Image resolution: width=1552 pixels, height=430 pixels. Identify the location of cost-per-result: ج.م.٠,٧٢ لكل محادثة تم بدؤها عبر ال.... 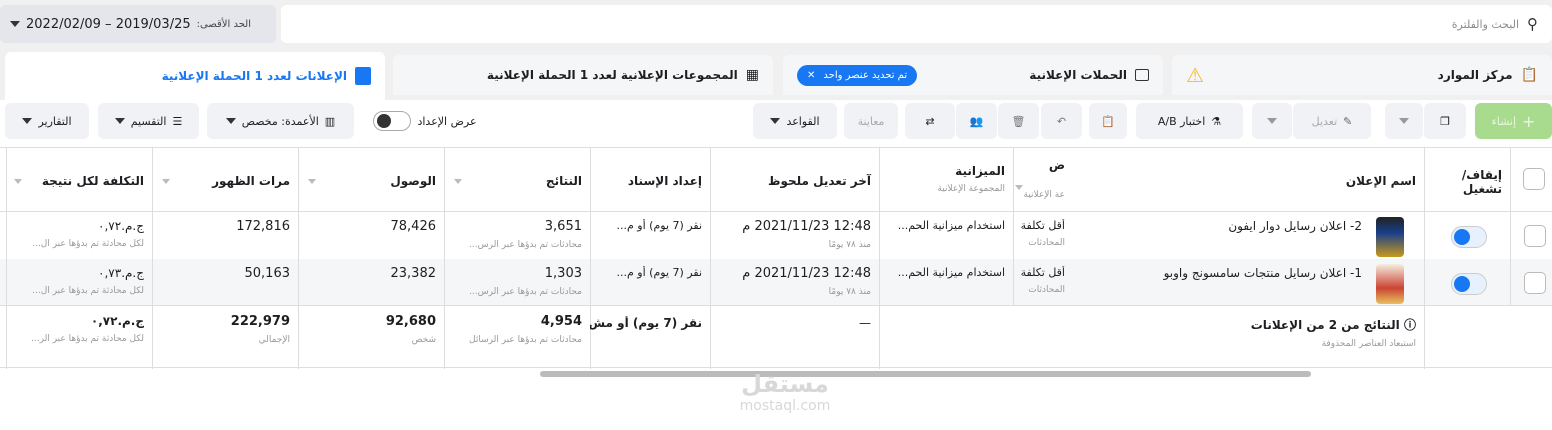
(88, 234).